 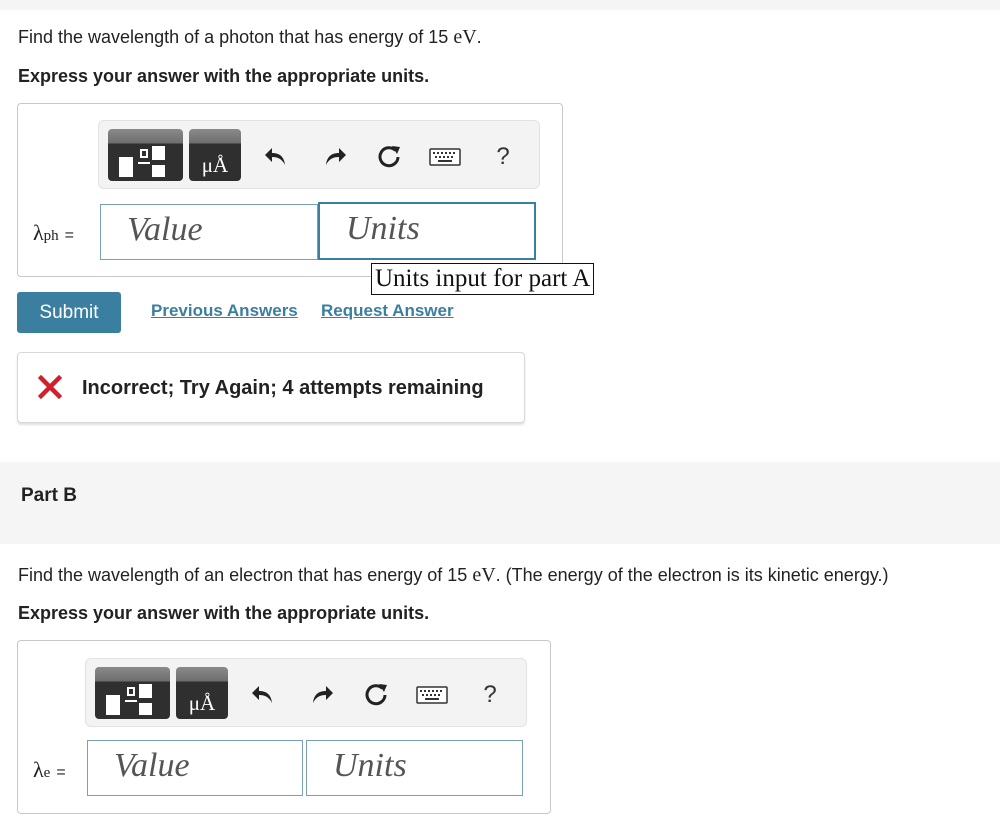 I want to click on submit-button: Submit, so click(x=69, y=312).